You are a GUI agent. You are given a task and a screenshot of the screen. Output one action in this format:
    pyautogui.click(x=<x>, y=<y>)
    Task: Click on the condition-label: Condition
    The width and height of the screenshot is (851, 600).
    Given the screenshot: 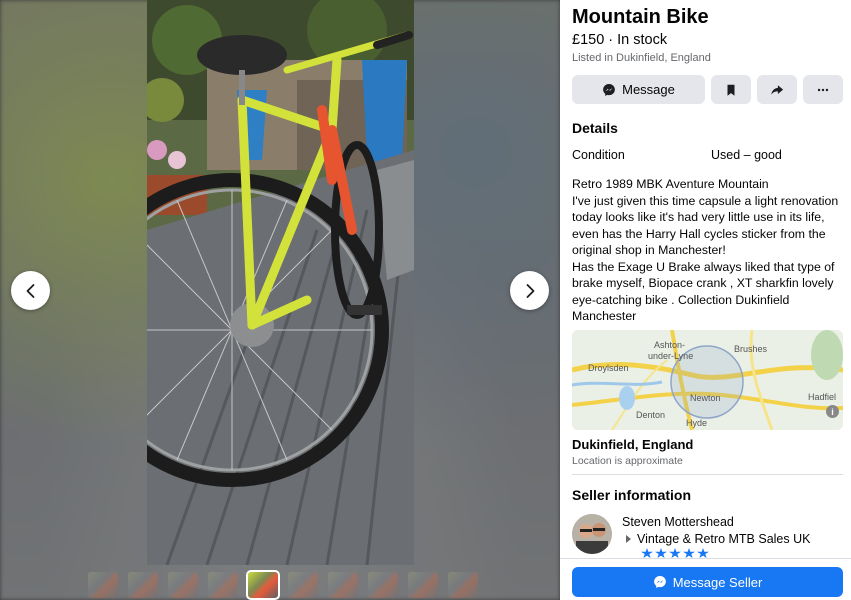 What is the action you would take?
    pyautogui.click(x=598, y=155)
    